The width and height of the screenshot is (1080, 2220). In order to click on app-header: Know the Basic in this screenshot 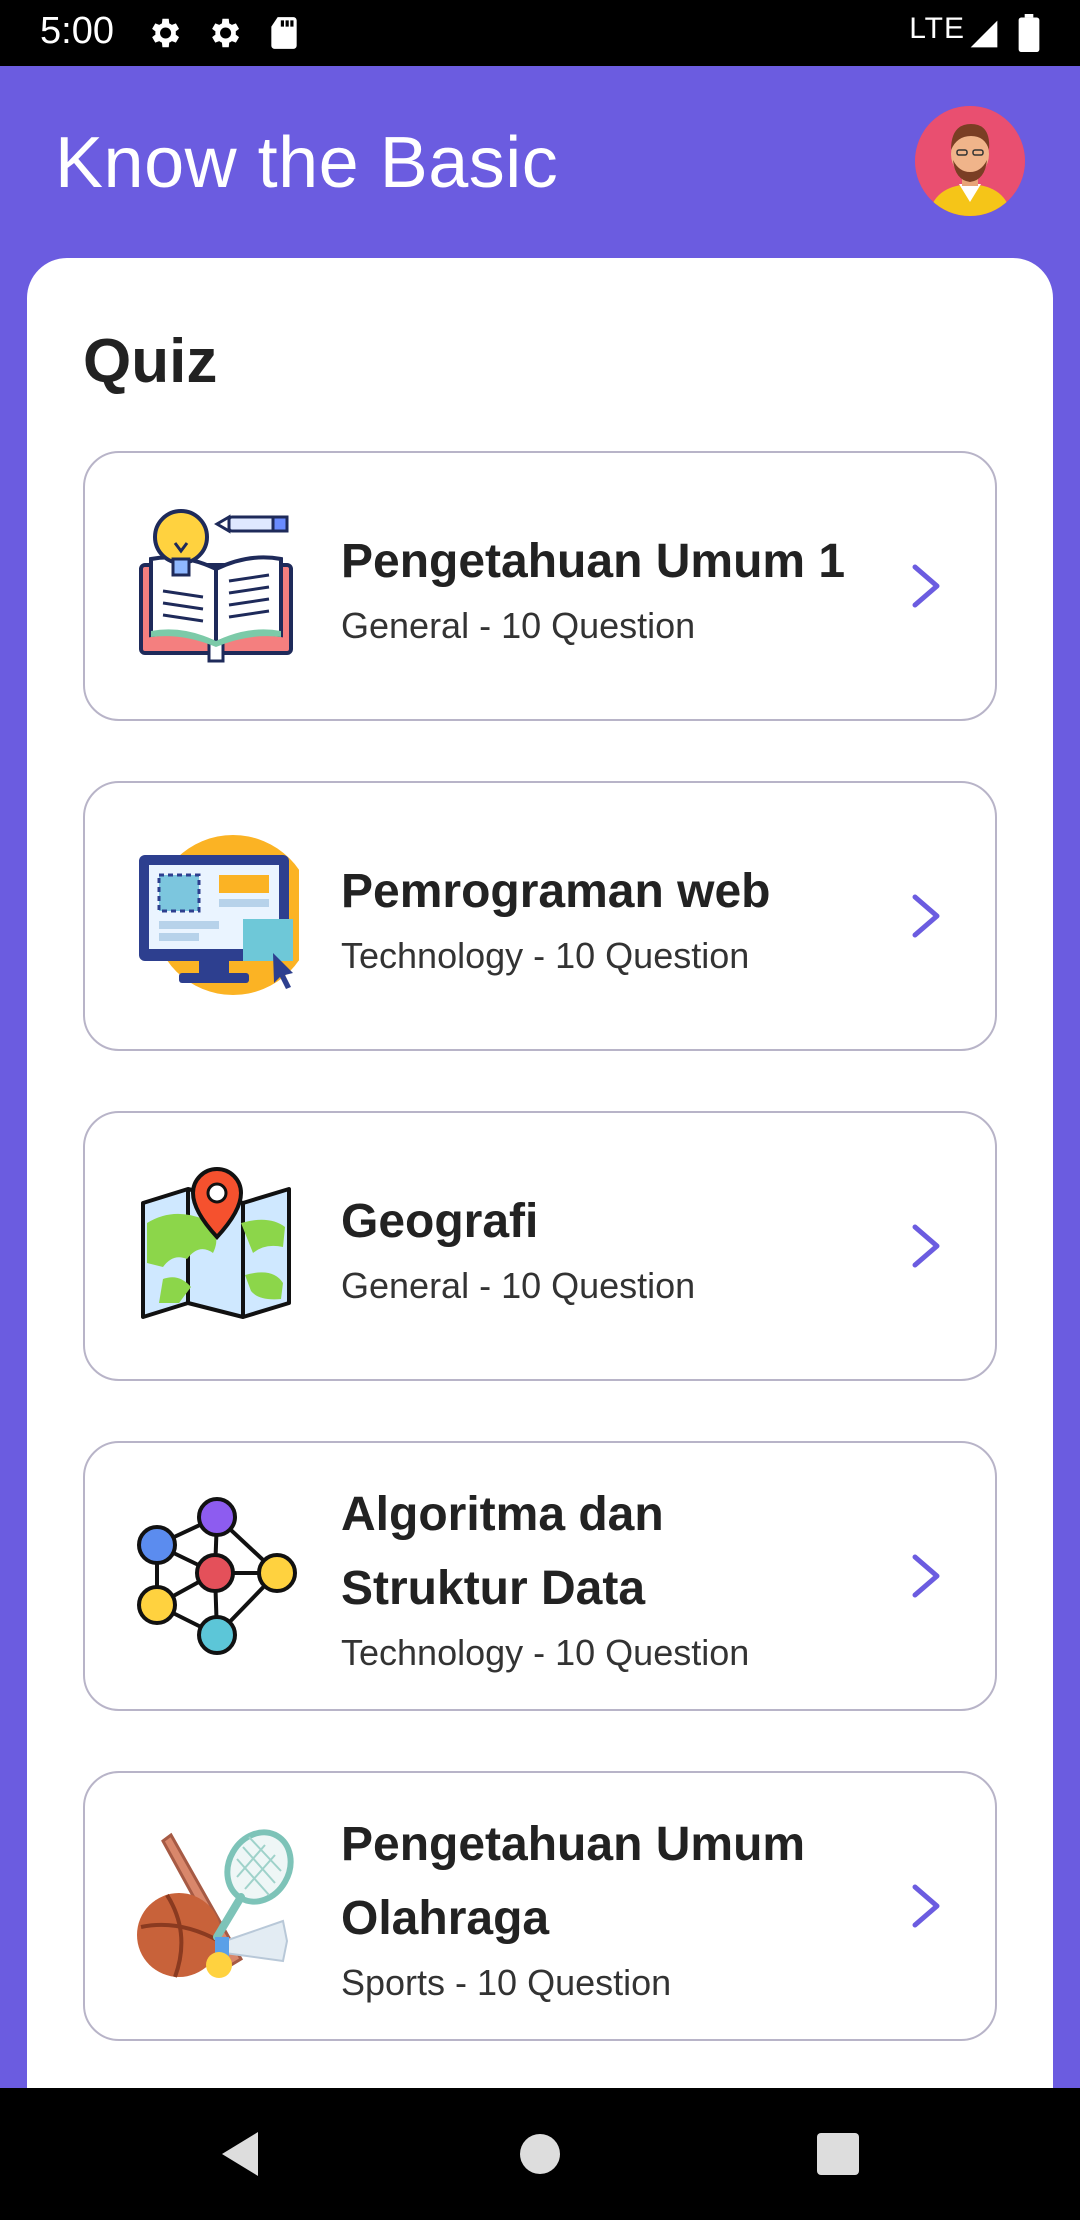, I will do `click(540, 162)`.